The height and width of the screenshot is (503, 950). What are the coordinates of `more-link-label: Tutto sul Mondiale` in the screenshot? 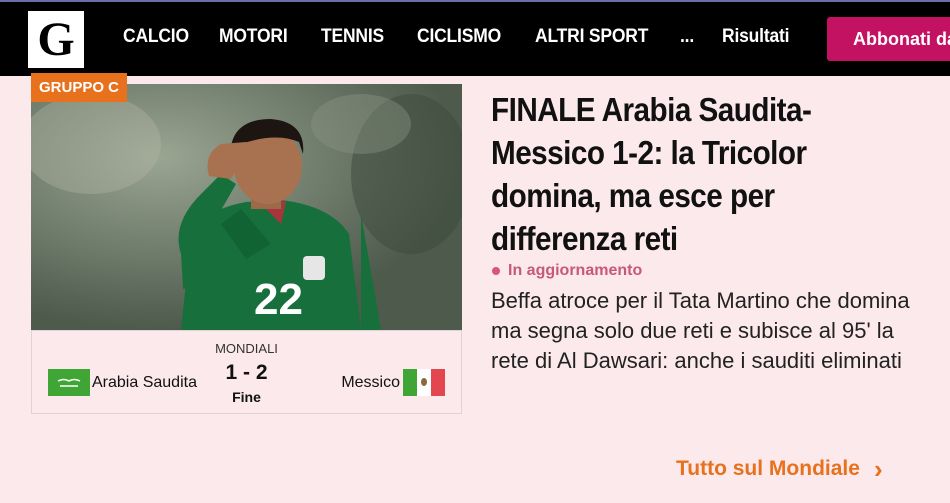 It's located at (768, 468).